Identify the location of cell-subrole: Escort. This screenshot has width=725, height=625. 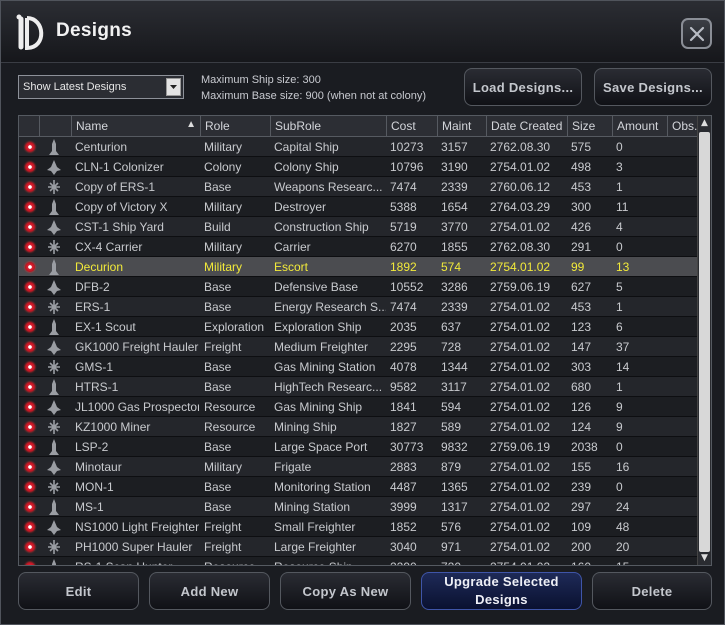
(291, 267).